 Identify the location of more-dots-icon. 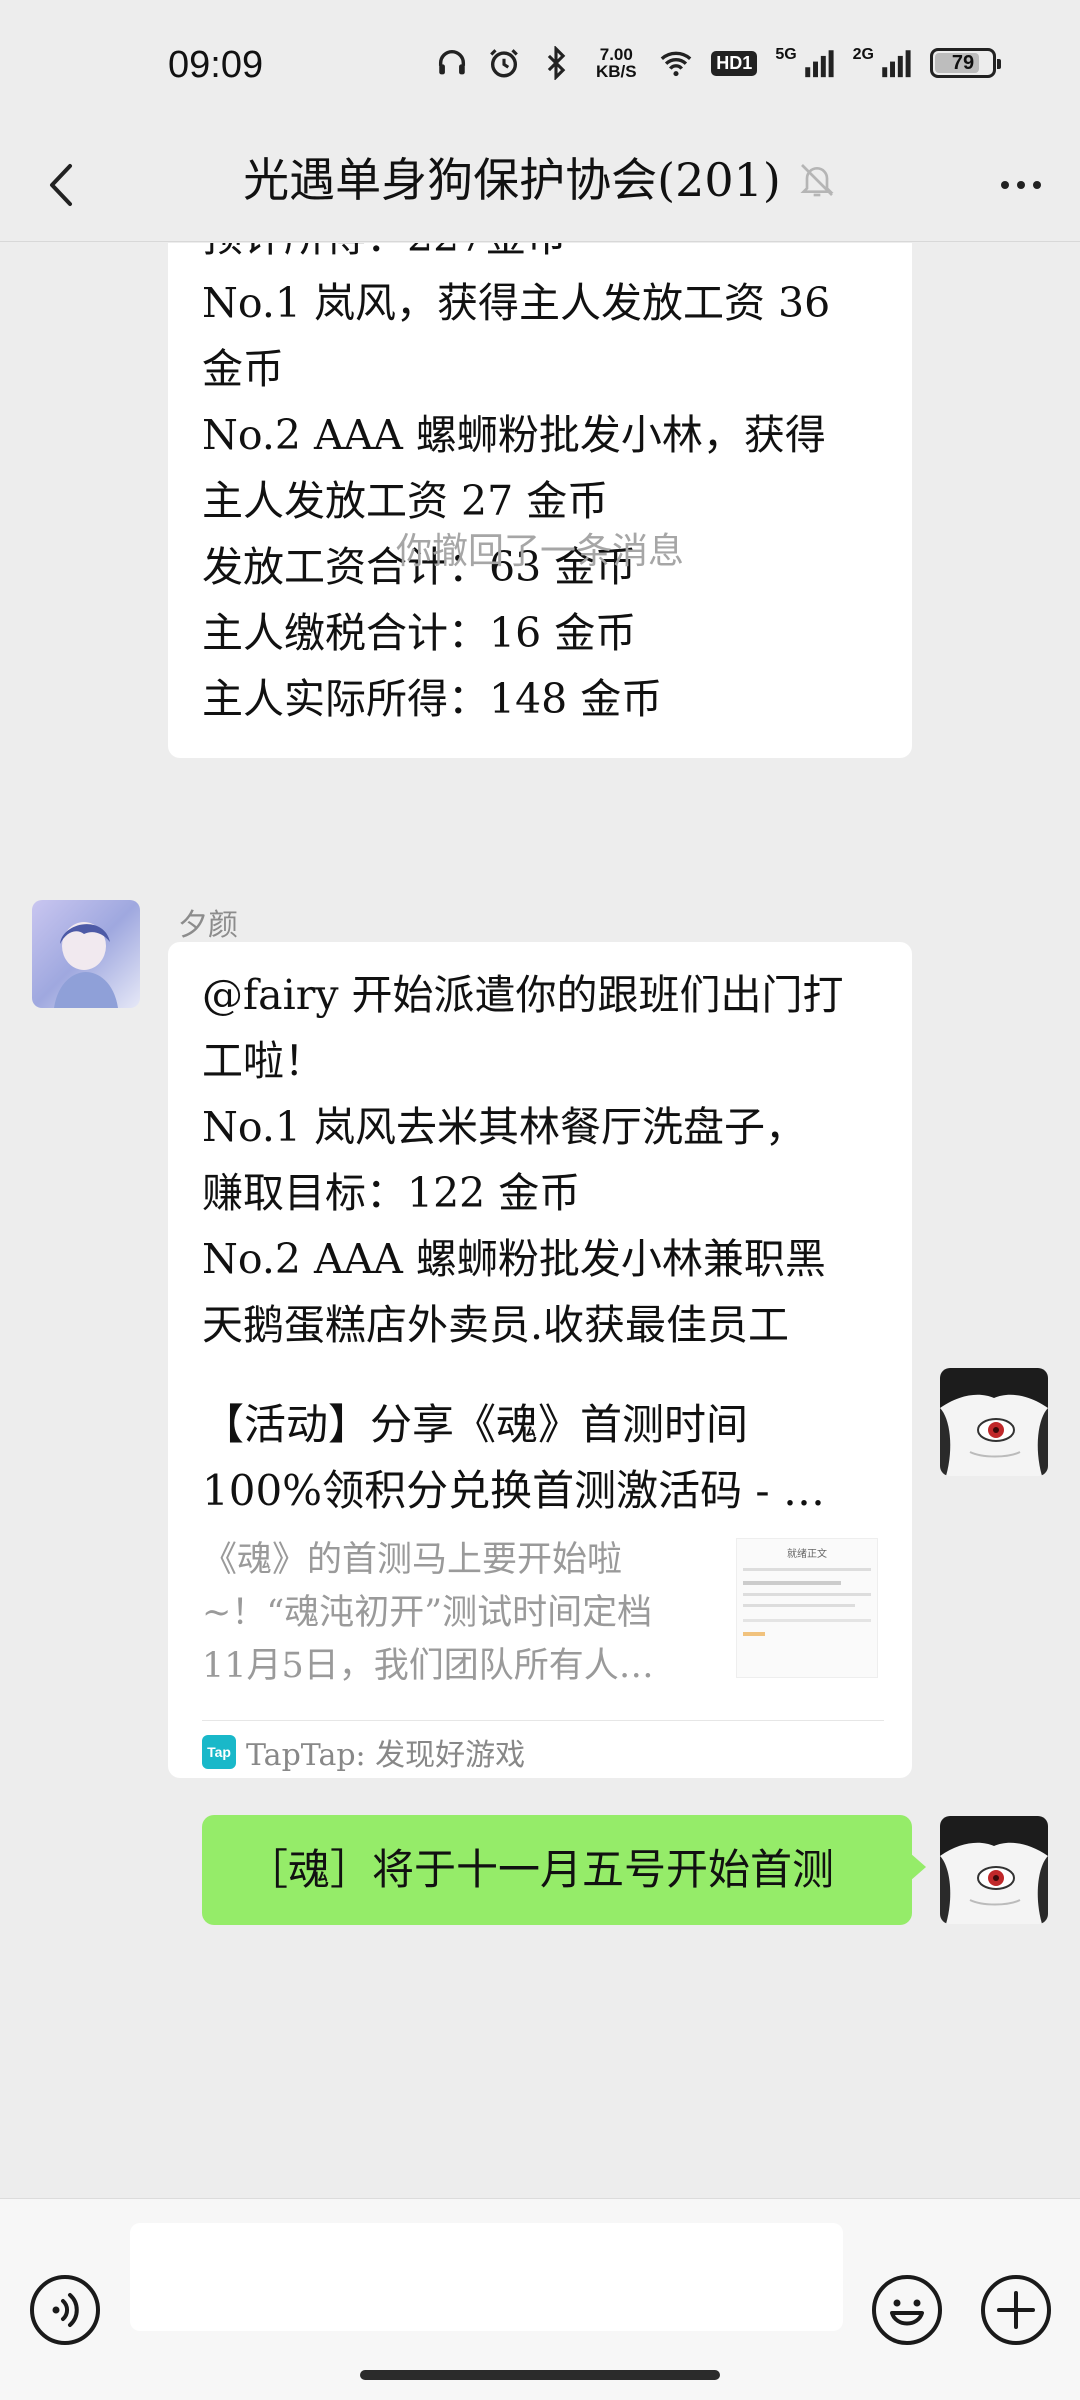
(1021, 185).